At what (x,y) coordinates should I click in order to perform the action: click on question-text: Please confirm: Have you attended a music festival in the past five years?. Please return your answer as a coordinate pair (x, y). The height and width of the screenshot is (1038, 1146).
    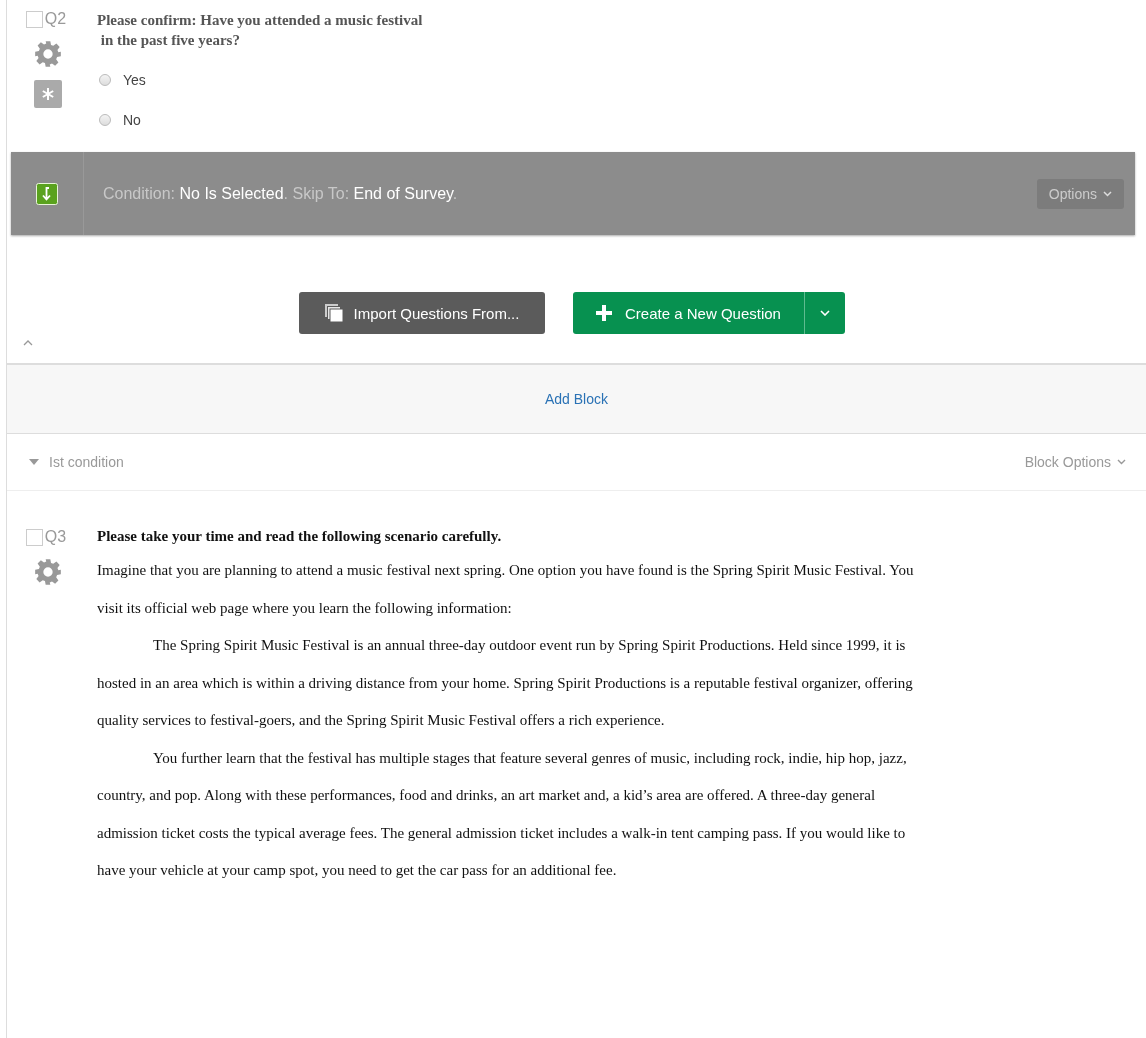
    Looking at the image, I should click on (260, 30).